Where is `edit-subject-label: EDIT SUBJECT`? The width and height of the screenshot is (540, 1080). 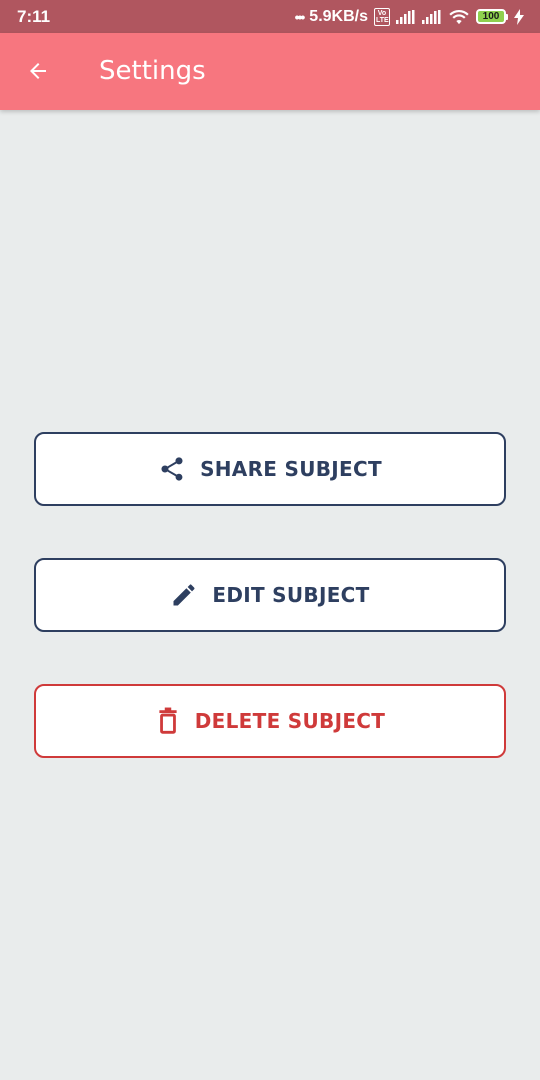 edit-subject-label: EDIT SUBJECT is located at coordinates (291, 595).